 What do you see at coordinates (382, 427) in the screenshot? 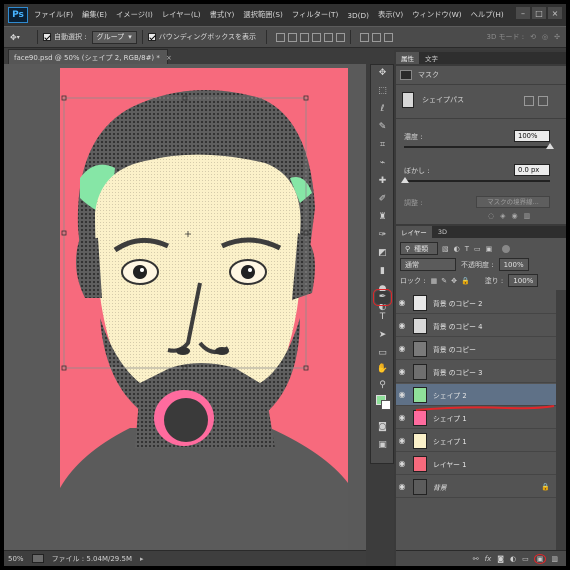
I see `quick-mask-icon: ◙` at bounding box center [382, 427].